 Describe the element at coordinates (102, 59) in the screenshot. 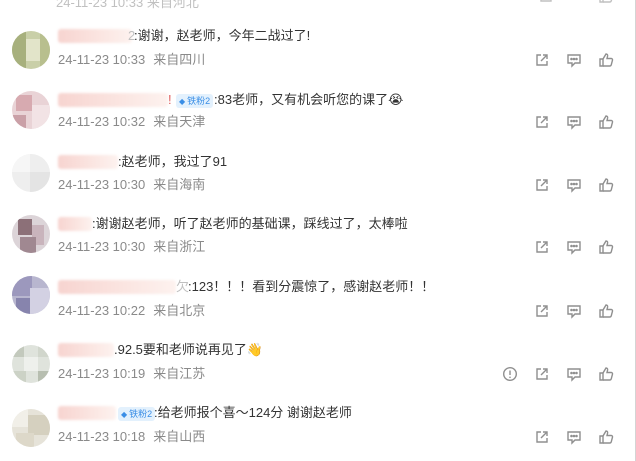

I see `comment-time: 24-11-23 10:33` at that location.